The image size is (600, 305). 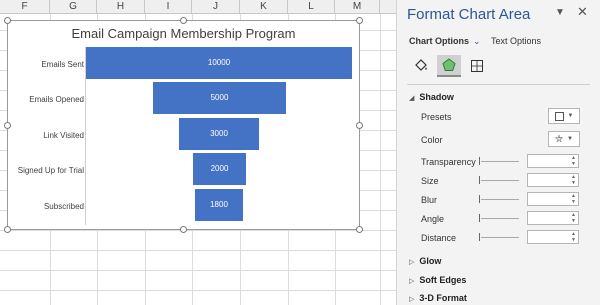 What do you see at coordinates (439, 238) in the screenshot?
I see `distance-label: Distance` at bounding box center [439, 238].